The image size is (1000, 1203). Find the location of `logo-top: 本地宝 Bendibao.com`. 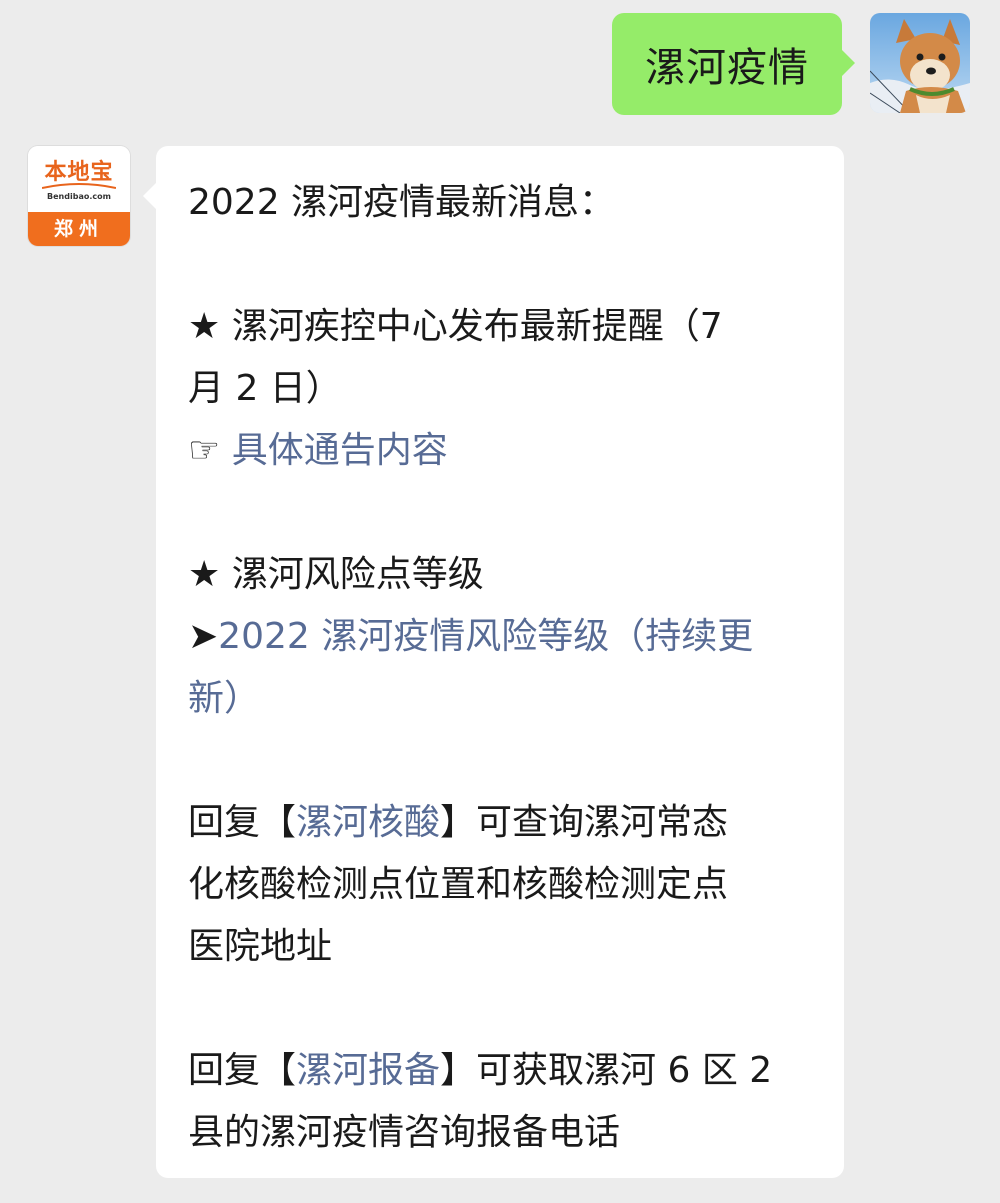

logo-top: 本地宝 Bendibao.com is located at coordinates (79, 179).